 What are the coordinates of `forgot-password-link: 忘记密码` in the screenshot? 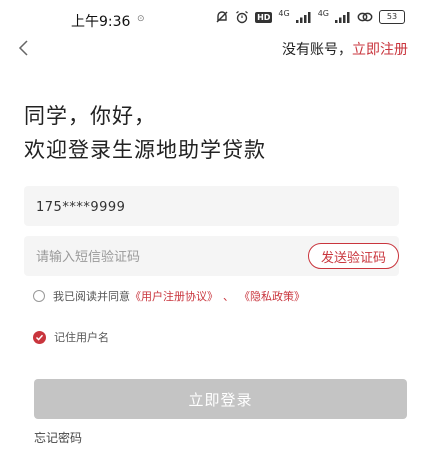 It's located at (58, 437).